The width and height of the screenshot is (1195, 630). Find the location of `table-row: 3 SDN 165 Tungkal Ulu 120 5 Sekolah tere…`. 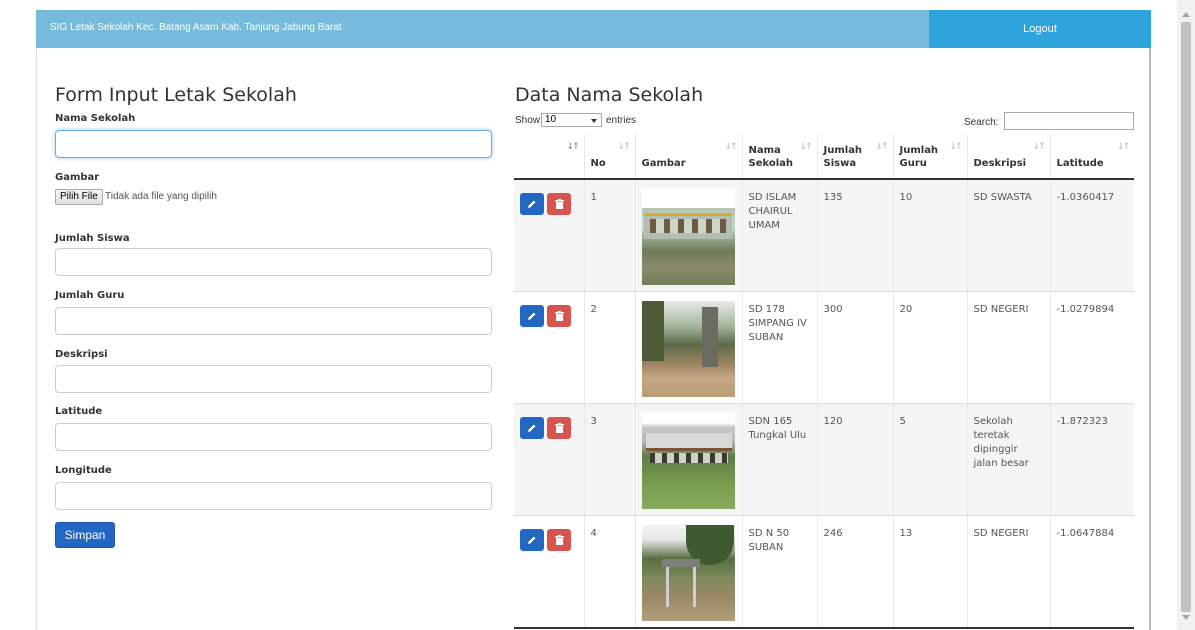

table-row: 3 SDN 165 Tungkal Ulu 120 5 Sekolah tere… is located at coordinates (824, 458).